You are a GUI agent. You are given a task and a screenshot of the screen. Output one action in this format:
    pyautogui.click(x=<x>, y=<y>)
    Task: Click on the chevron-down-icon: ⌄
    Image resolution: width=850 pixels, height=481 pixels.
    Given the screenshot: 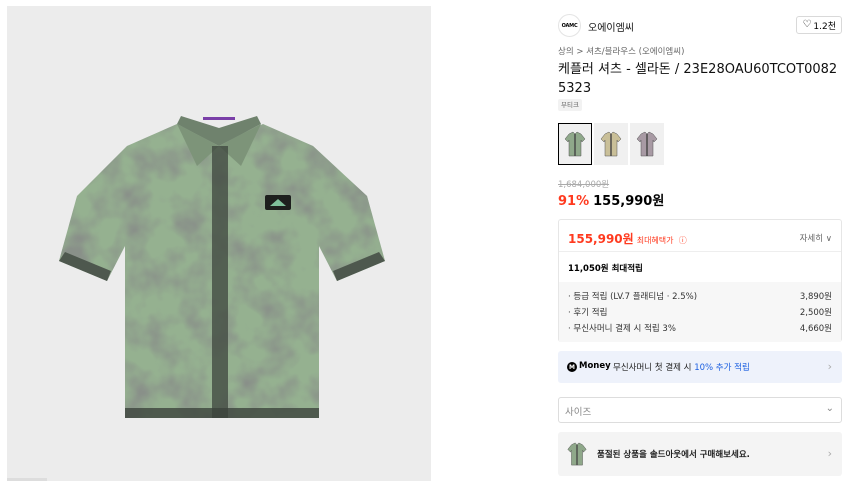 What is the action you would take?
    pyautogui.click(x=829, y=408)
    